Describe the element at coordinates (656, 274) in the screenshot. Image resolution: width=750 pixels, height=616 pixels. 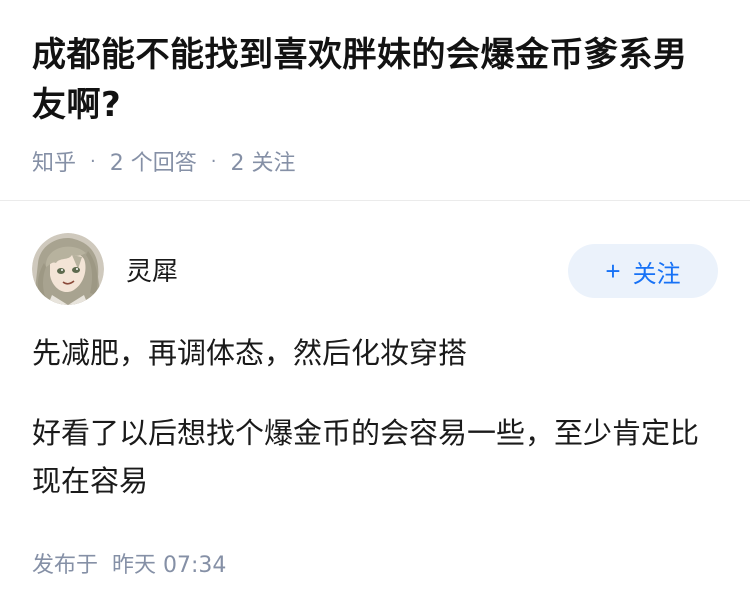
I see `follow-button-label: 关注` at that location.